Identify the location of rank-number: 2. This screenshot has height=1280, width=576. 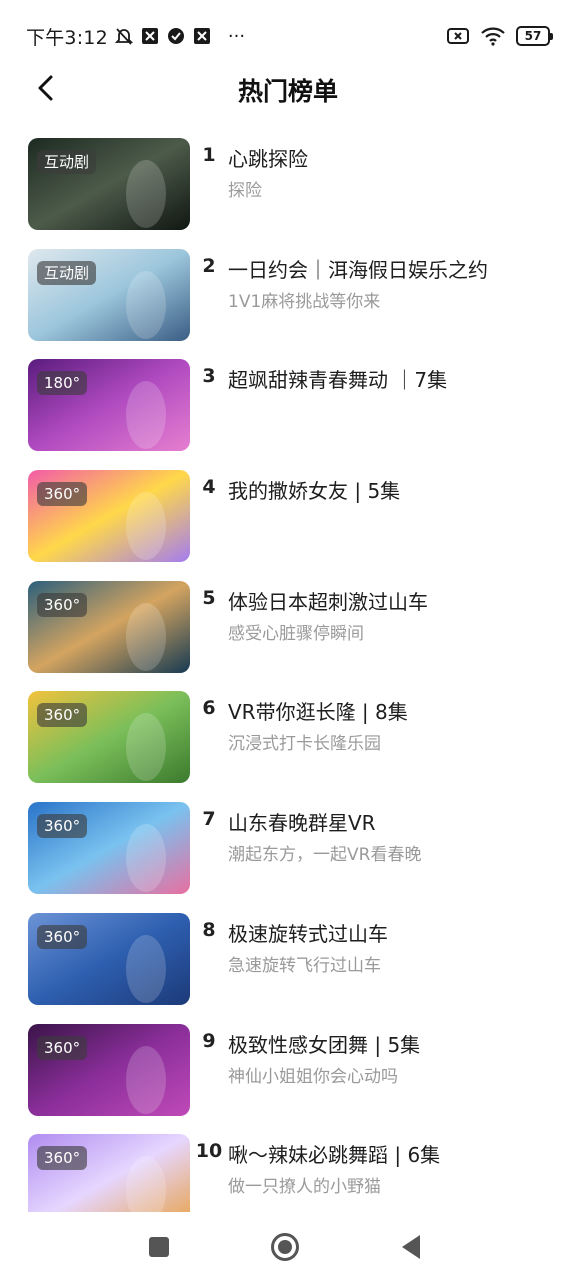
(209, 265).